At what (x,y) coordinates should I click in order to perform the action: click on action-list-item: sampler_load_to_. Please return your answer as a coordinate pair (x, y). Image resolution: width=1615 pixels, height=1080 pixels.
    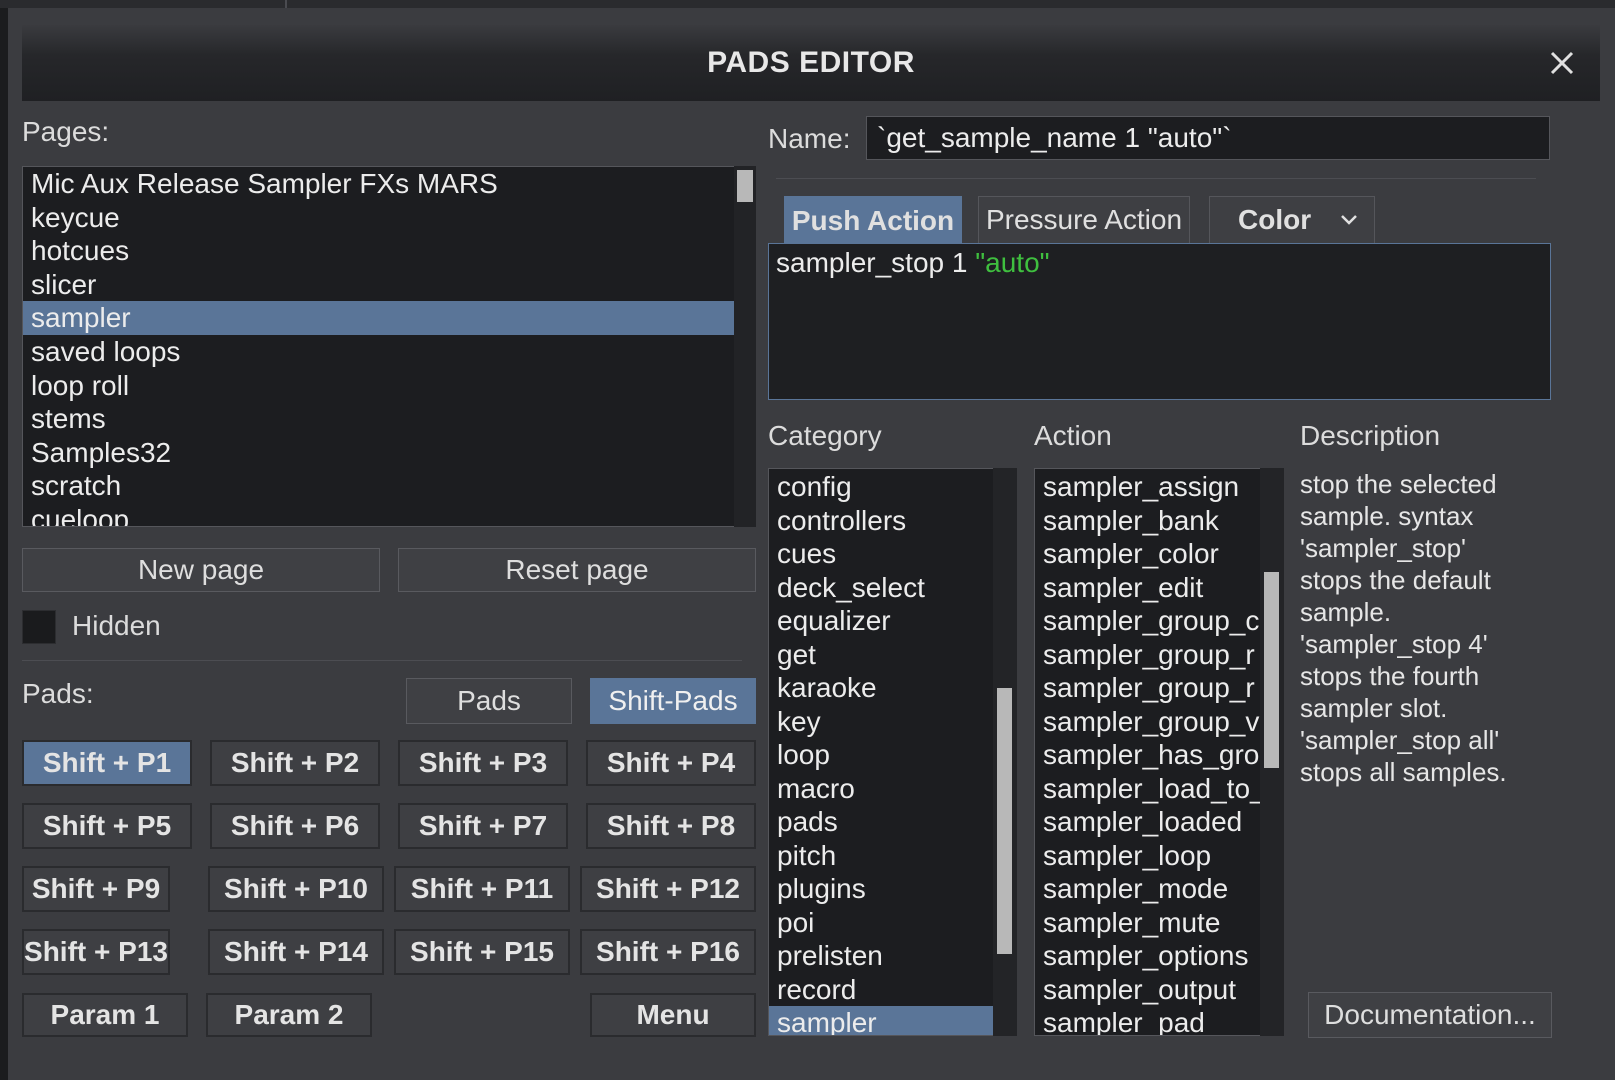
    Looking at the image, I should click on (1147, 789).